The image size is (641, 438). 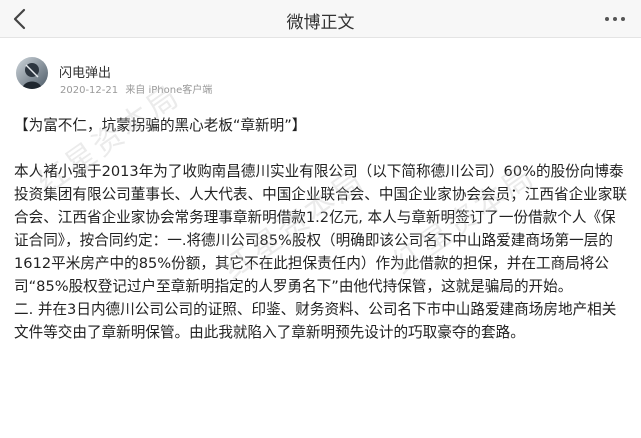 I want to click on top-nav-bar: 微博正文, so click(x=320, y=19).